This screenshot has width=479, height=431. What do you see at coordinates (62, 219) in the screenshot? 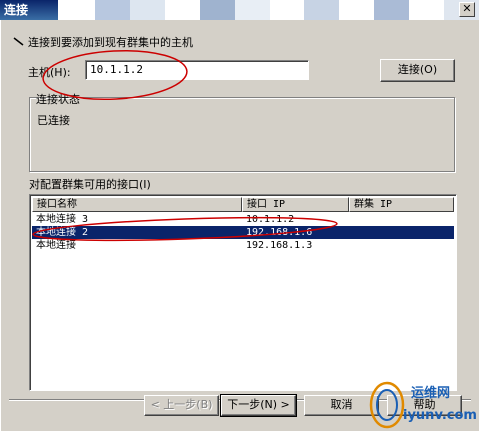
I see `cell-interface-name: 本地连接 3` at bounding box center [62, 219].